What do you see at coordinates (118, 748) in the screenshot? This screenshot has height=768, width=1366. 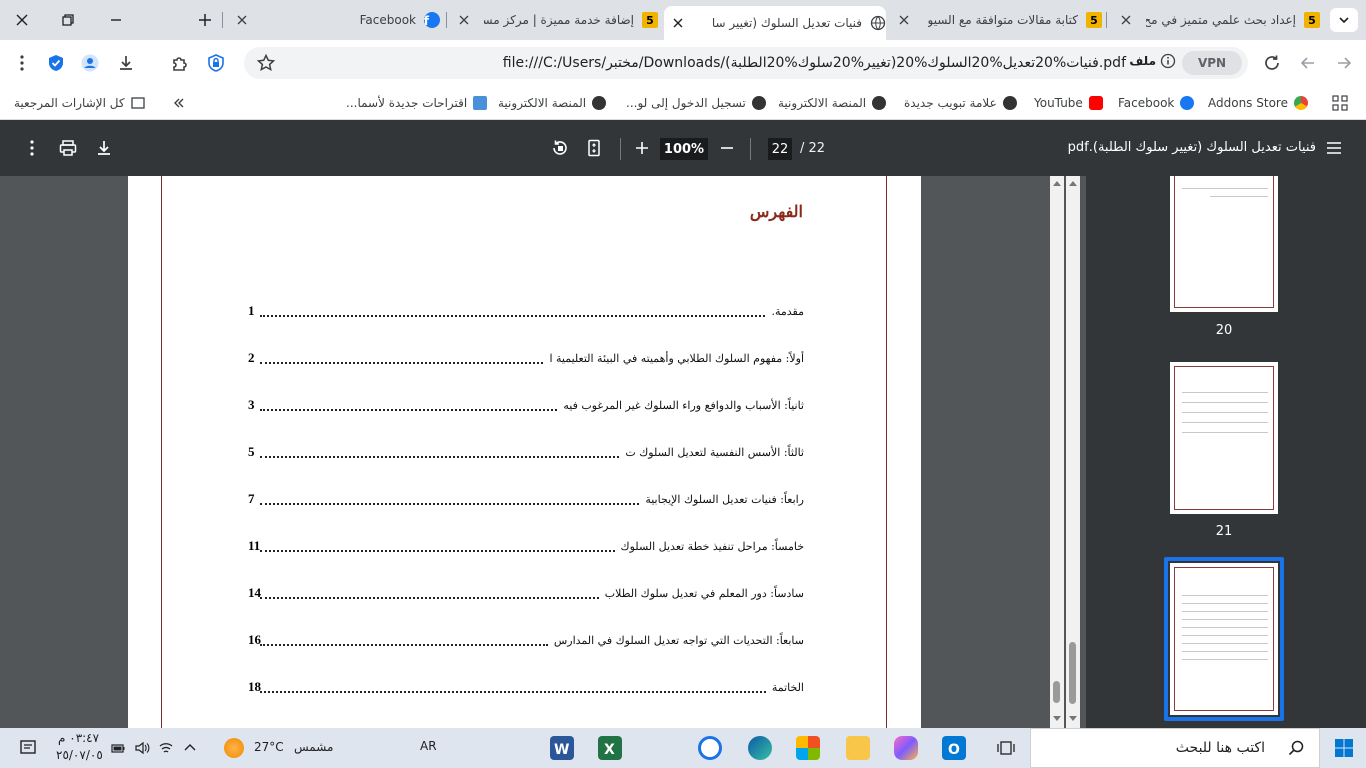 I see `battery-icon` at bounding box center [118, 748].